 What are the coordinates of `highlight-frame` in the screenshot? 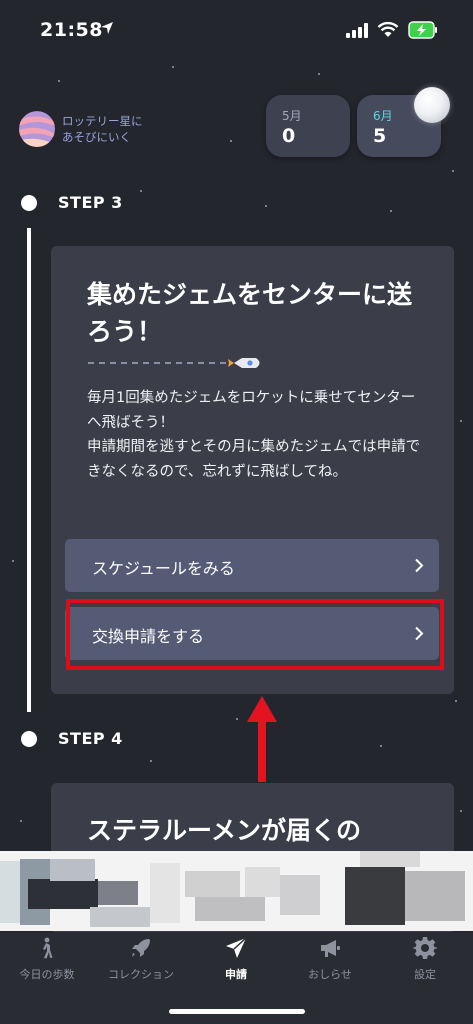 It's located at (255, 634).